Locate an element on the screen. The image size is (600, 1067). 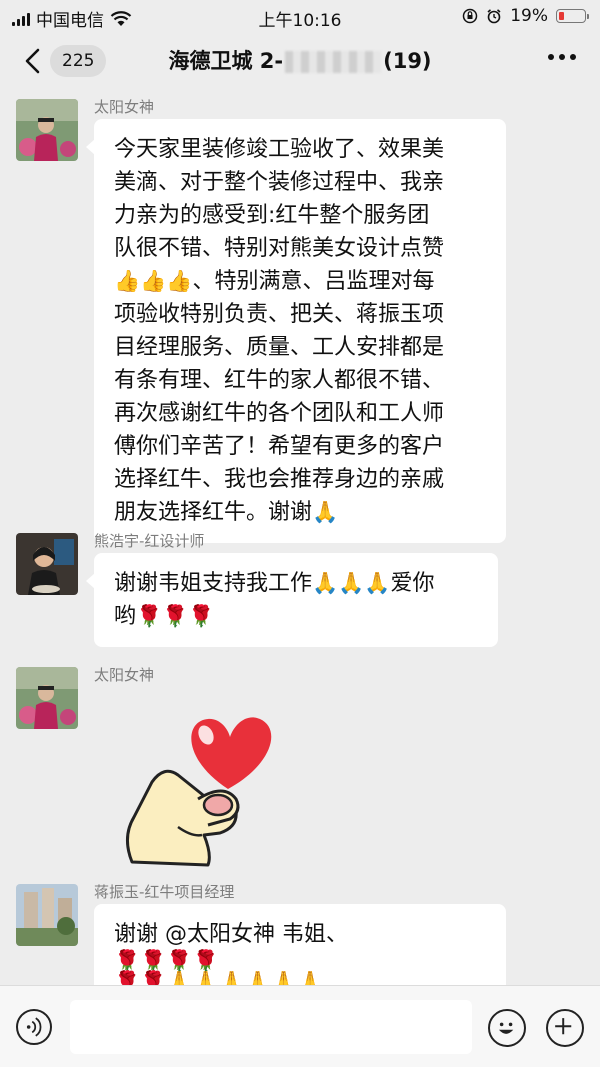
voice-icon is located at coordinates (34, 1027).